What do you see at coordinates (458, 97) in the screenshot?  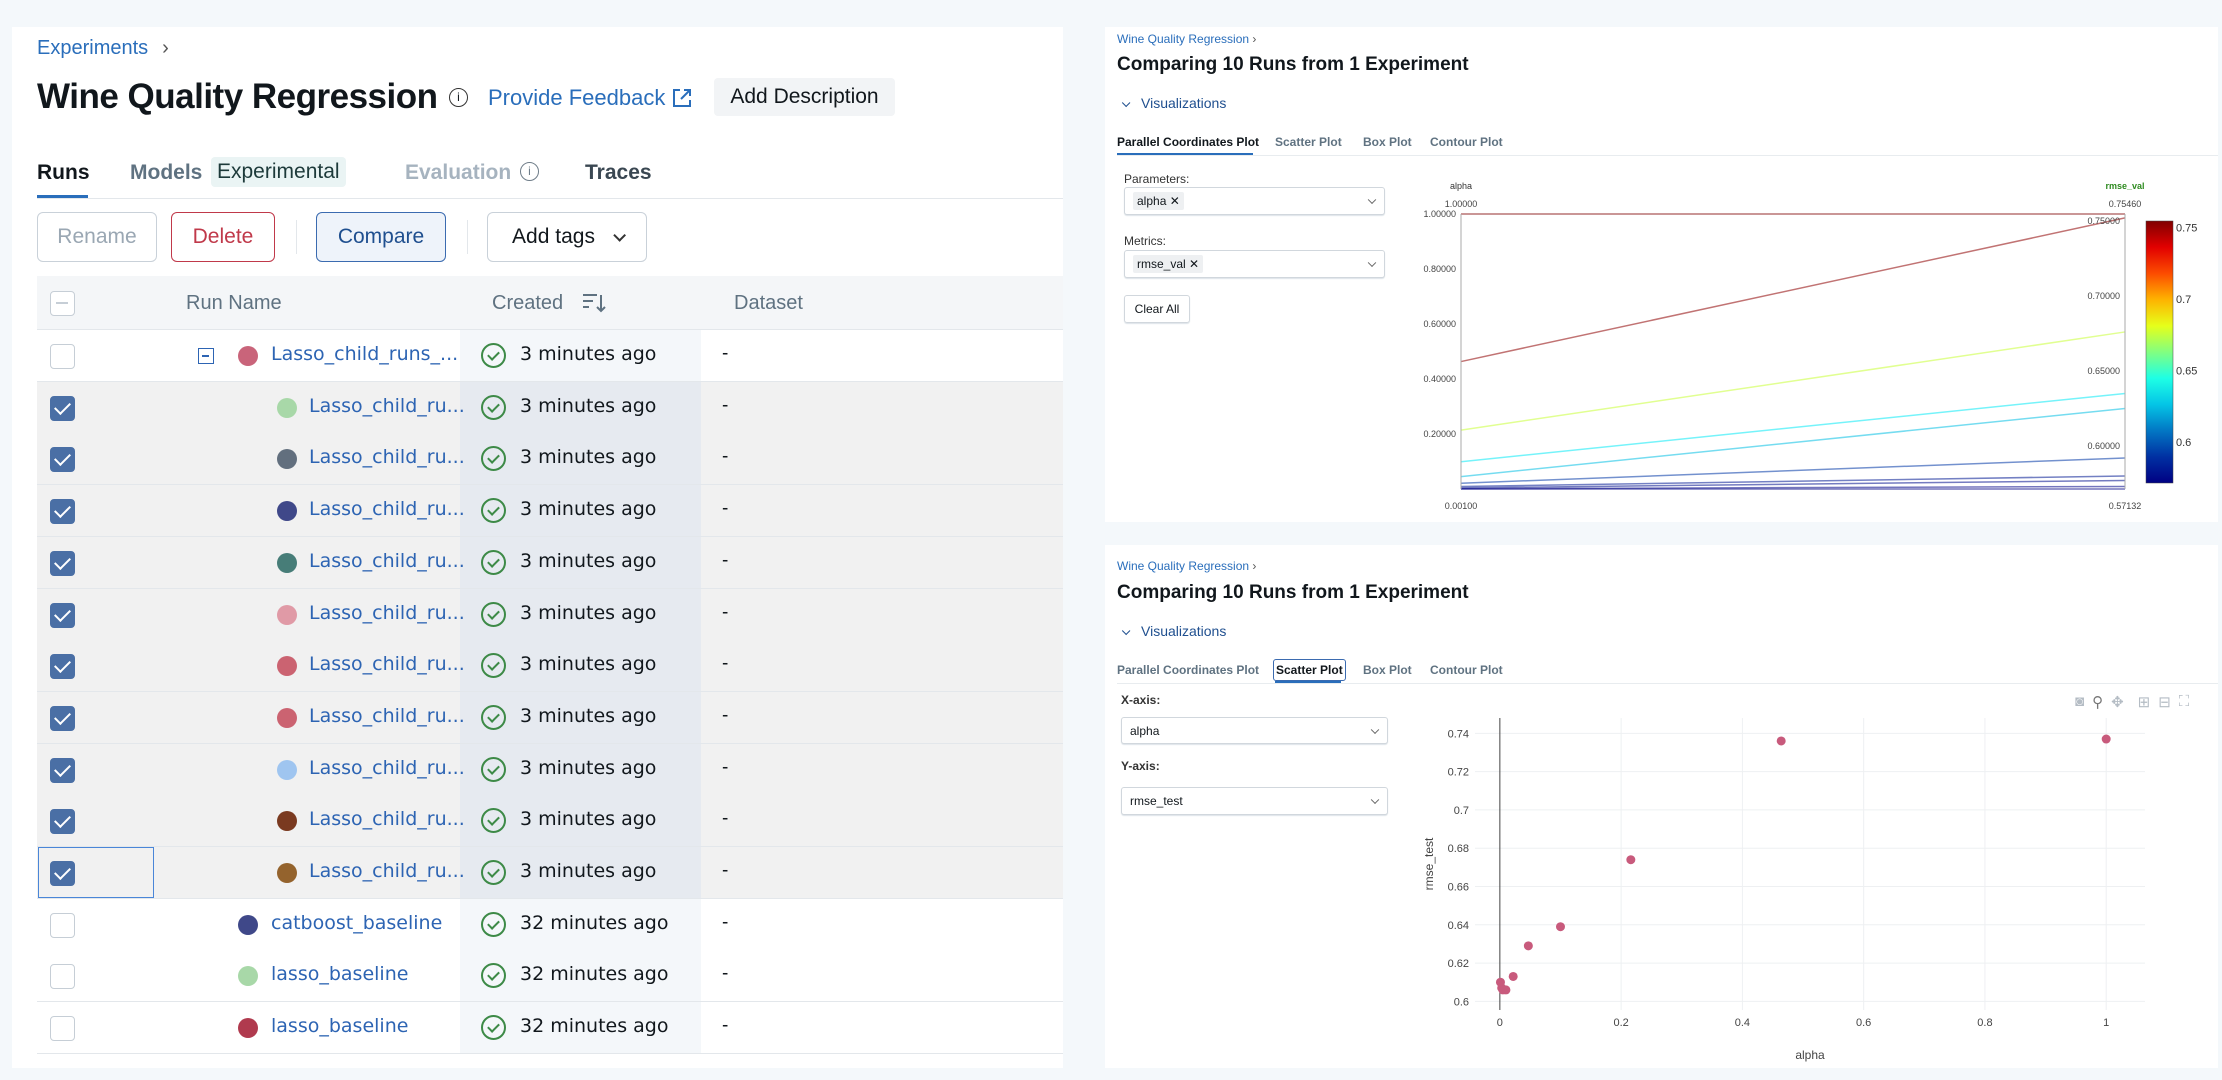 I see `info-icon: i` at bounding box center [458, 97].